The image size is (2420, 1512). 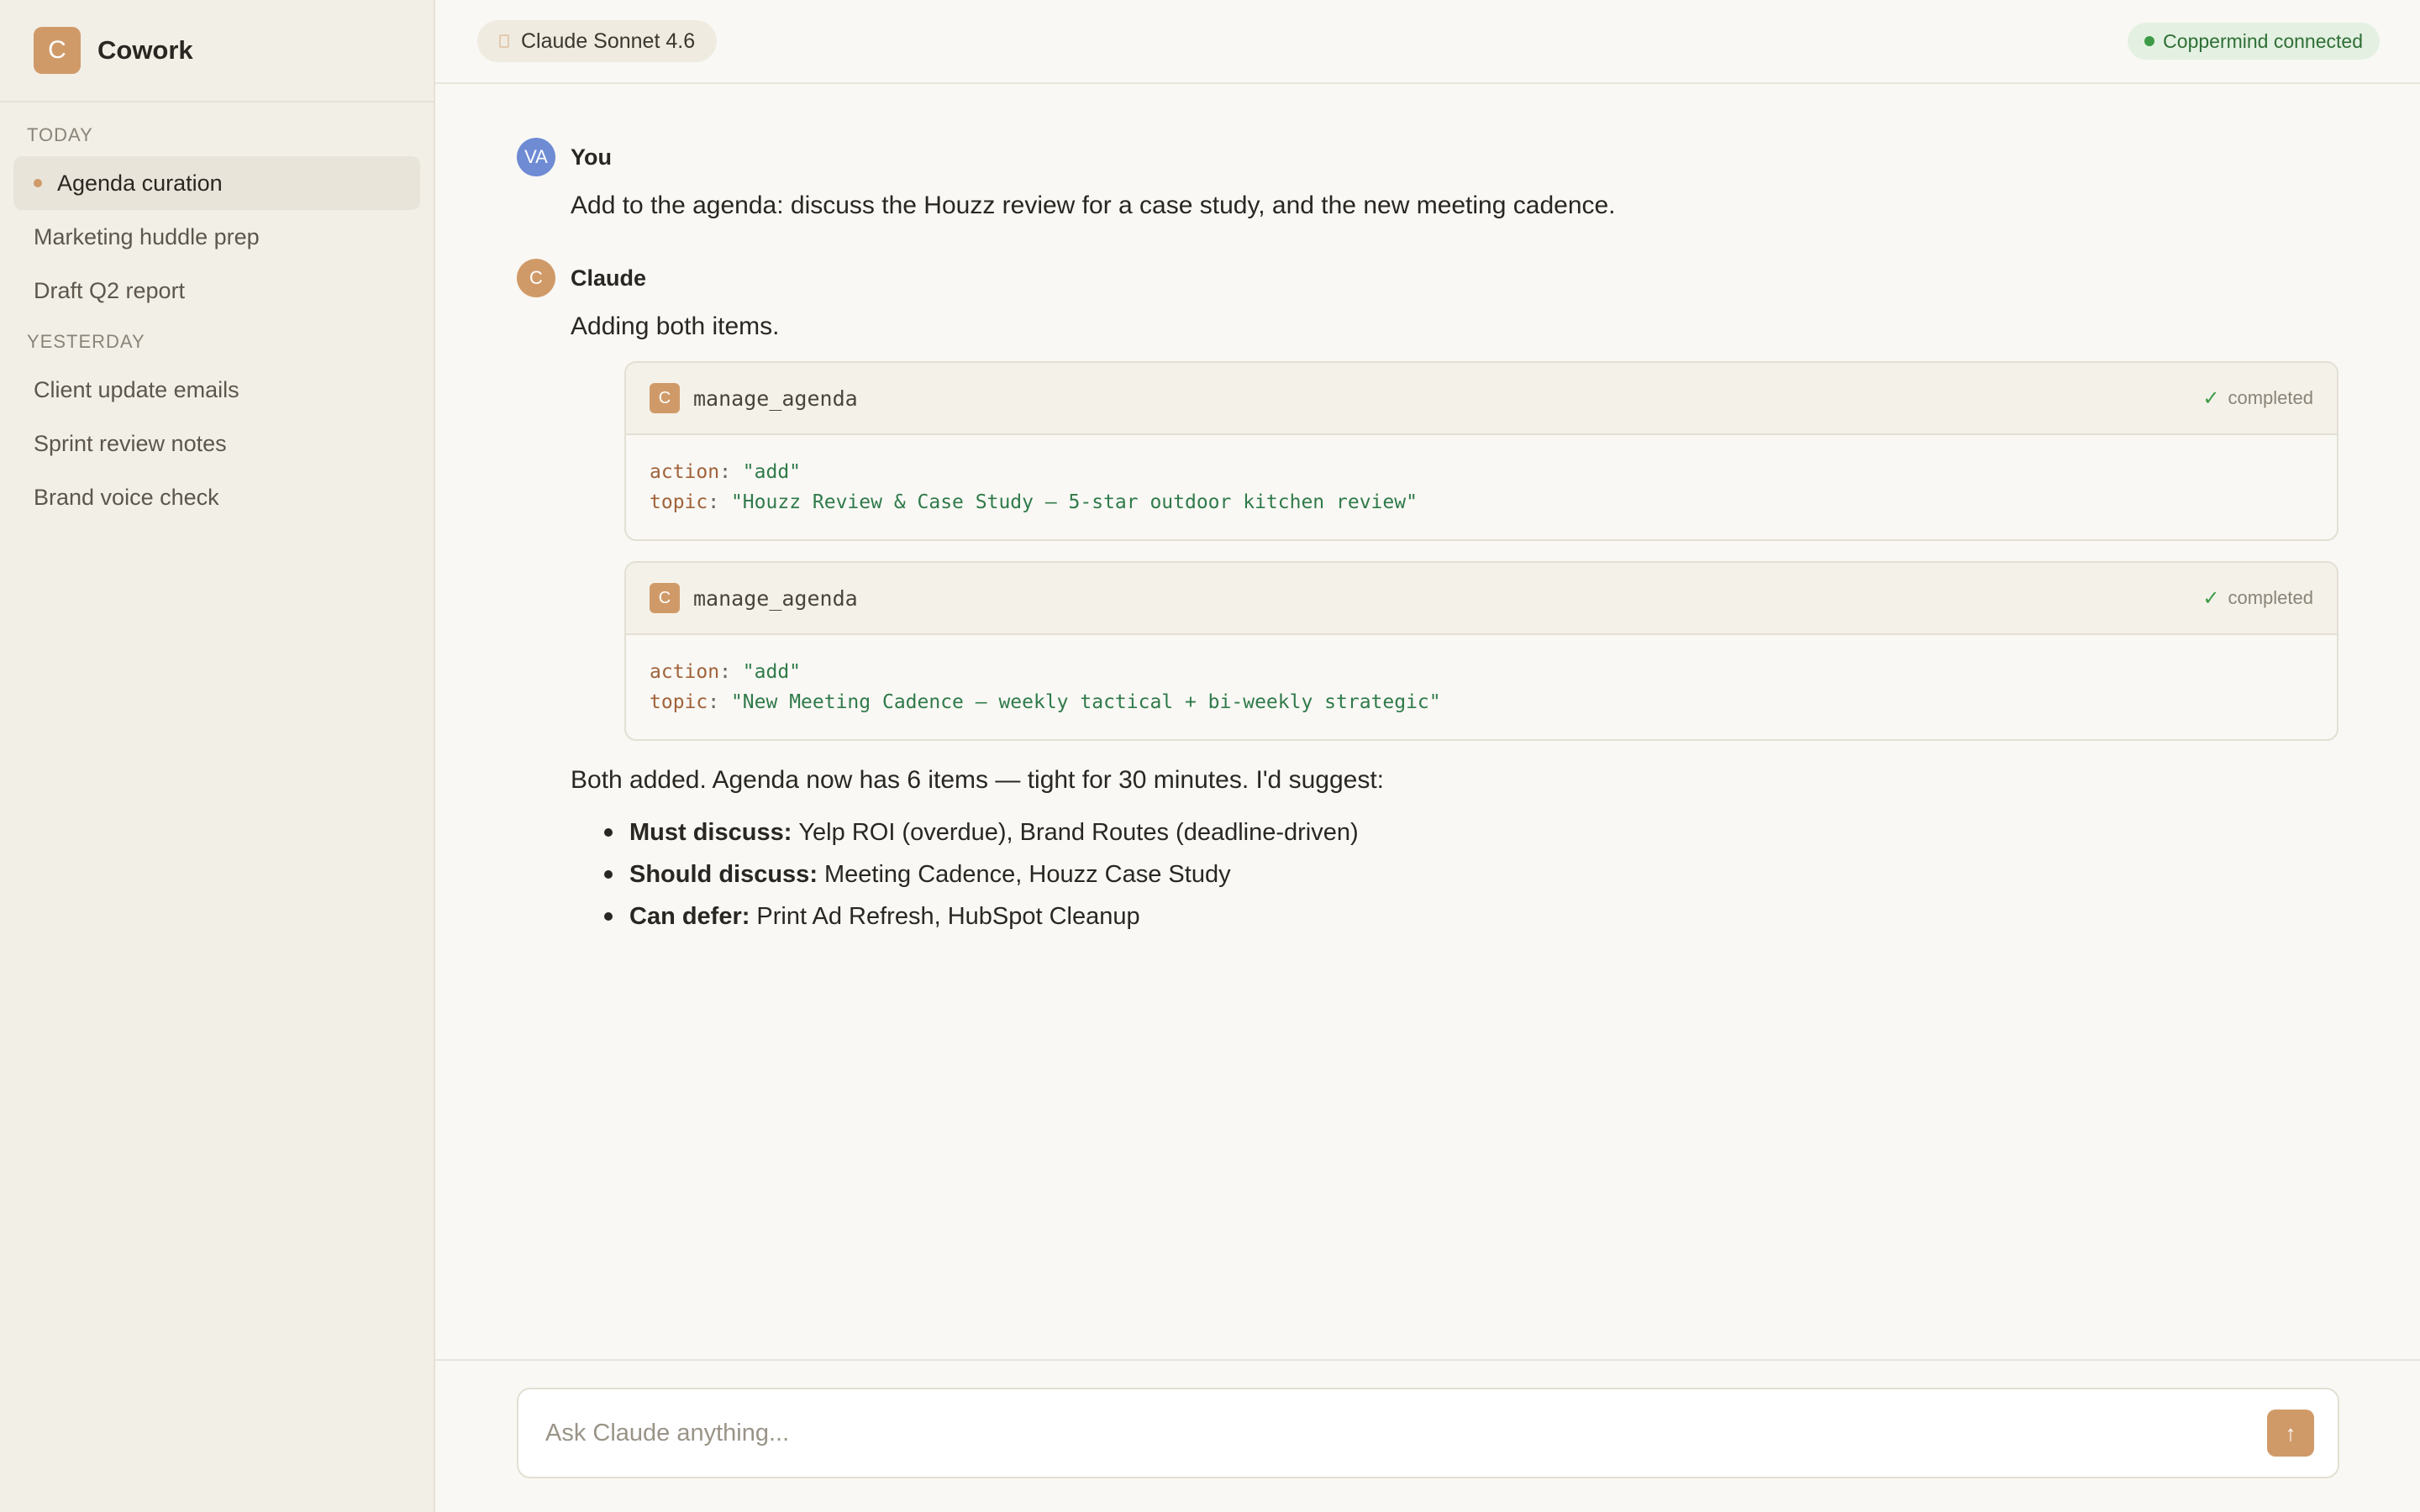 I want to click on sidebar-item-sprint-review-notes: Sprint review notes, so click(x=217, y=443).